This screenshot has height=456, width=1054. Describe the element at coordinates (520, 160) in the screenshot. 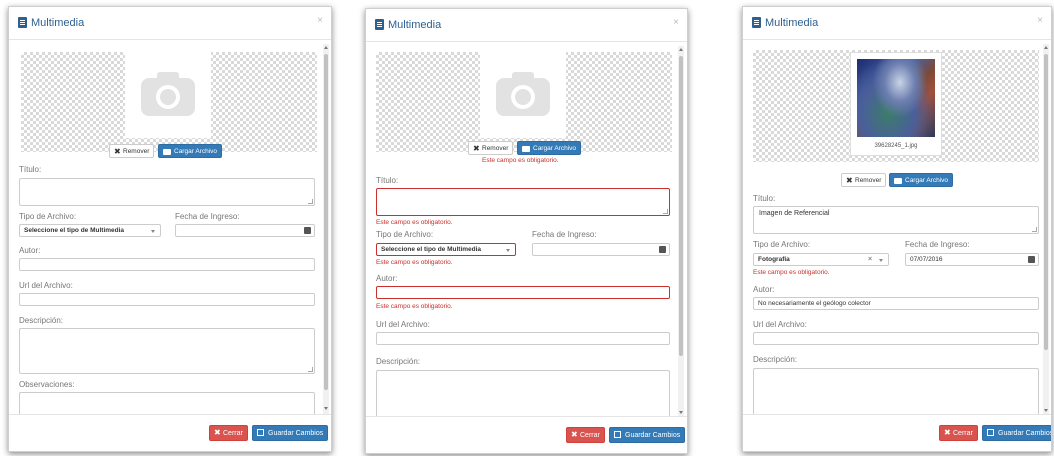

I see `upload-required-error: Este campo es obligatorio.` at that location.